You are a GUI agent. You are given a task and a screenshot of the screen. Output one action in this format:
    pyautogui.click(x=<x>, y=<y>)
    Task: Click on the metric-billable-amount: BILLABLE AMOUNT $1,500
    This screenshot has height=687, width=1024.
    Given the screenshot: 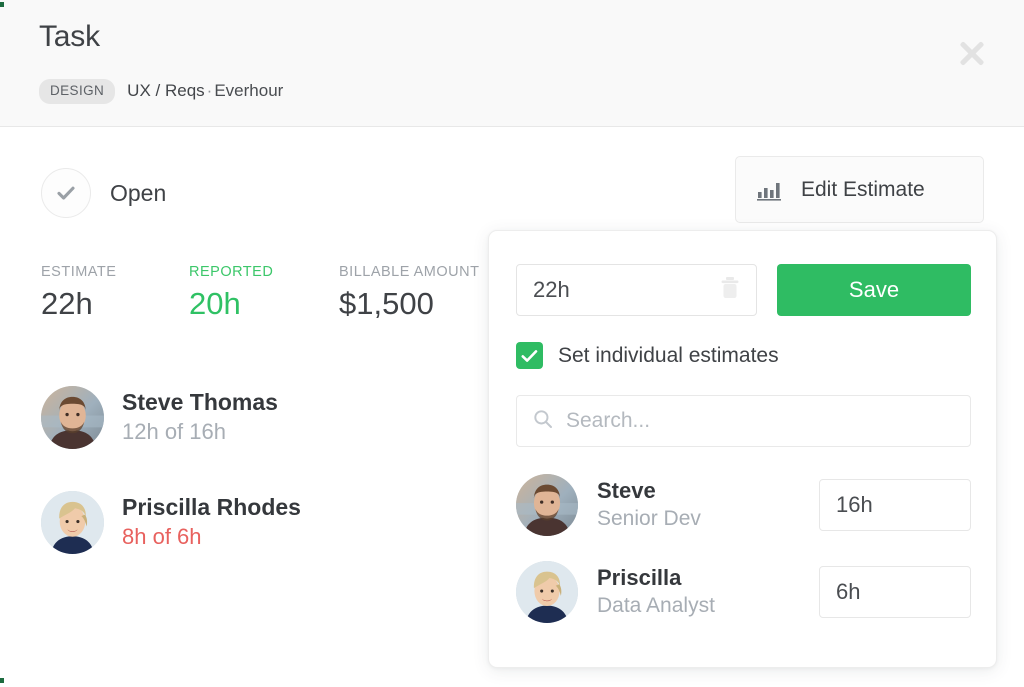 What is the action you would take?
    pyautogui.click(x=409, y=293)
    